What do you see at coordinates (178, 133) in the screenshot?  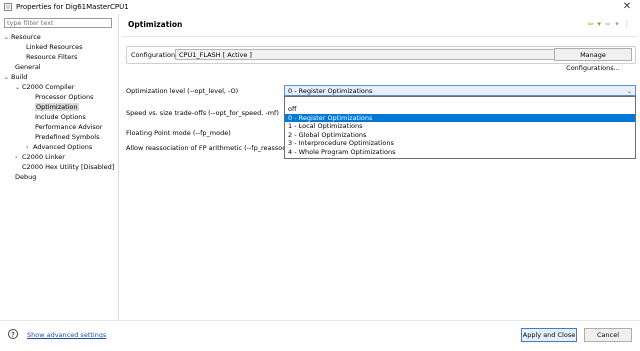 I see `fp-mode-label: Floating Point mode (--fp_mode)` at bounding box center [178, 133].